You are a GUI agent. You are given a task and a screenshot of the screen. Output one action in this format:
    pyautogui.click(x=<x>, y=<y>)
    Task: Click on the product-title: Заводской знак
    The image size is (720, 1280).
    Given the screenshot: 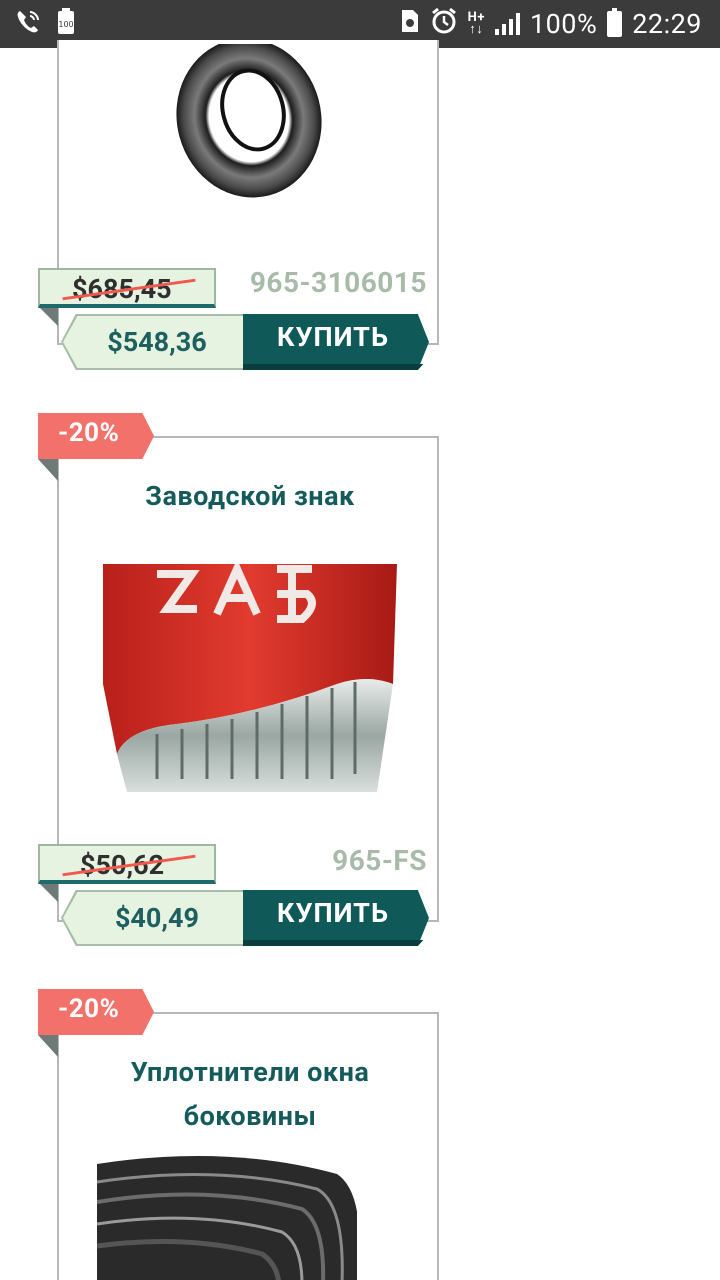 What is the action you would take?
    pyautogui.click(x=250, y=496)
    